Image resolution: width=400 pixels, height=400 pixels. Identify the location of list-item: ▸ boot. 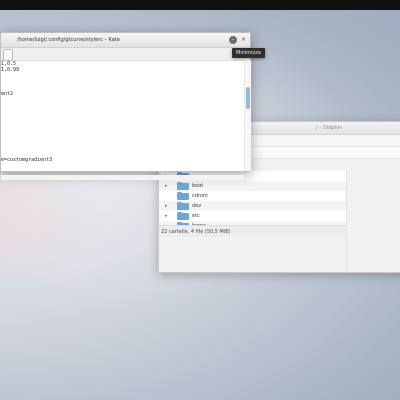
(252, 186).